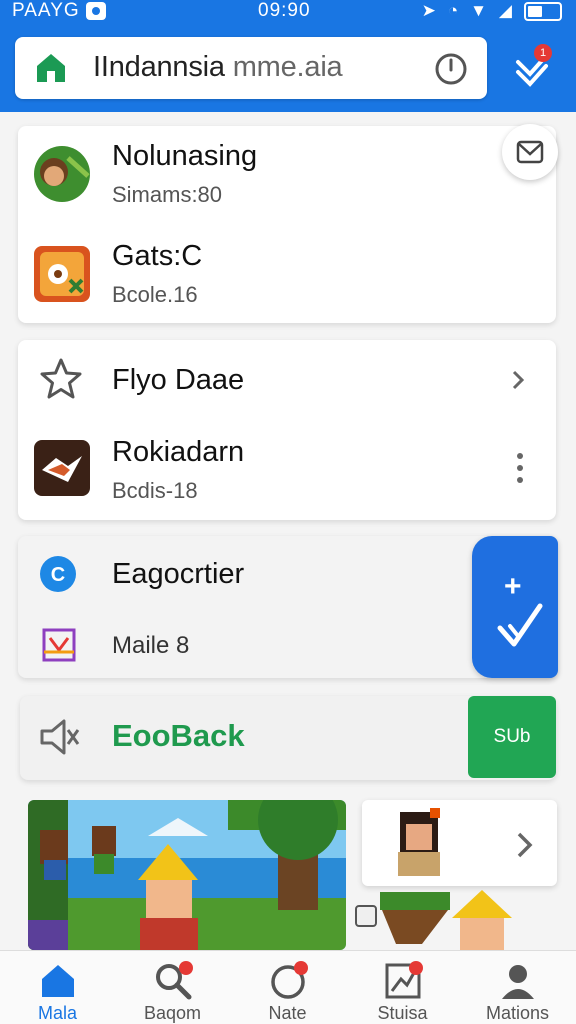 The width and height of the screenshot is (576, 1024). Describe the element at coordinates (402, 987) in the screenshot. I see `nav-stats: Stuisa` at that location.